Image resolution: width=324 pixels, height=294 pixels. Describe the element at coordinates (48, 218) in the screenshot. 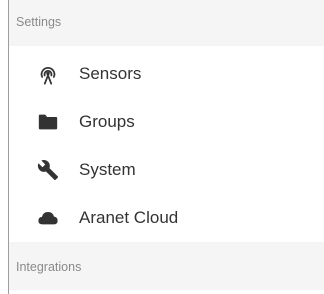

I see `cloud-icon` at that location.